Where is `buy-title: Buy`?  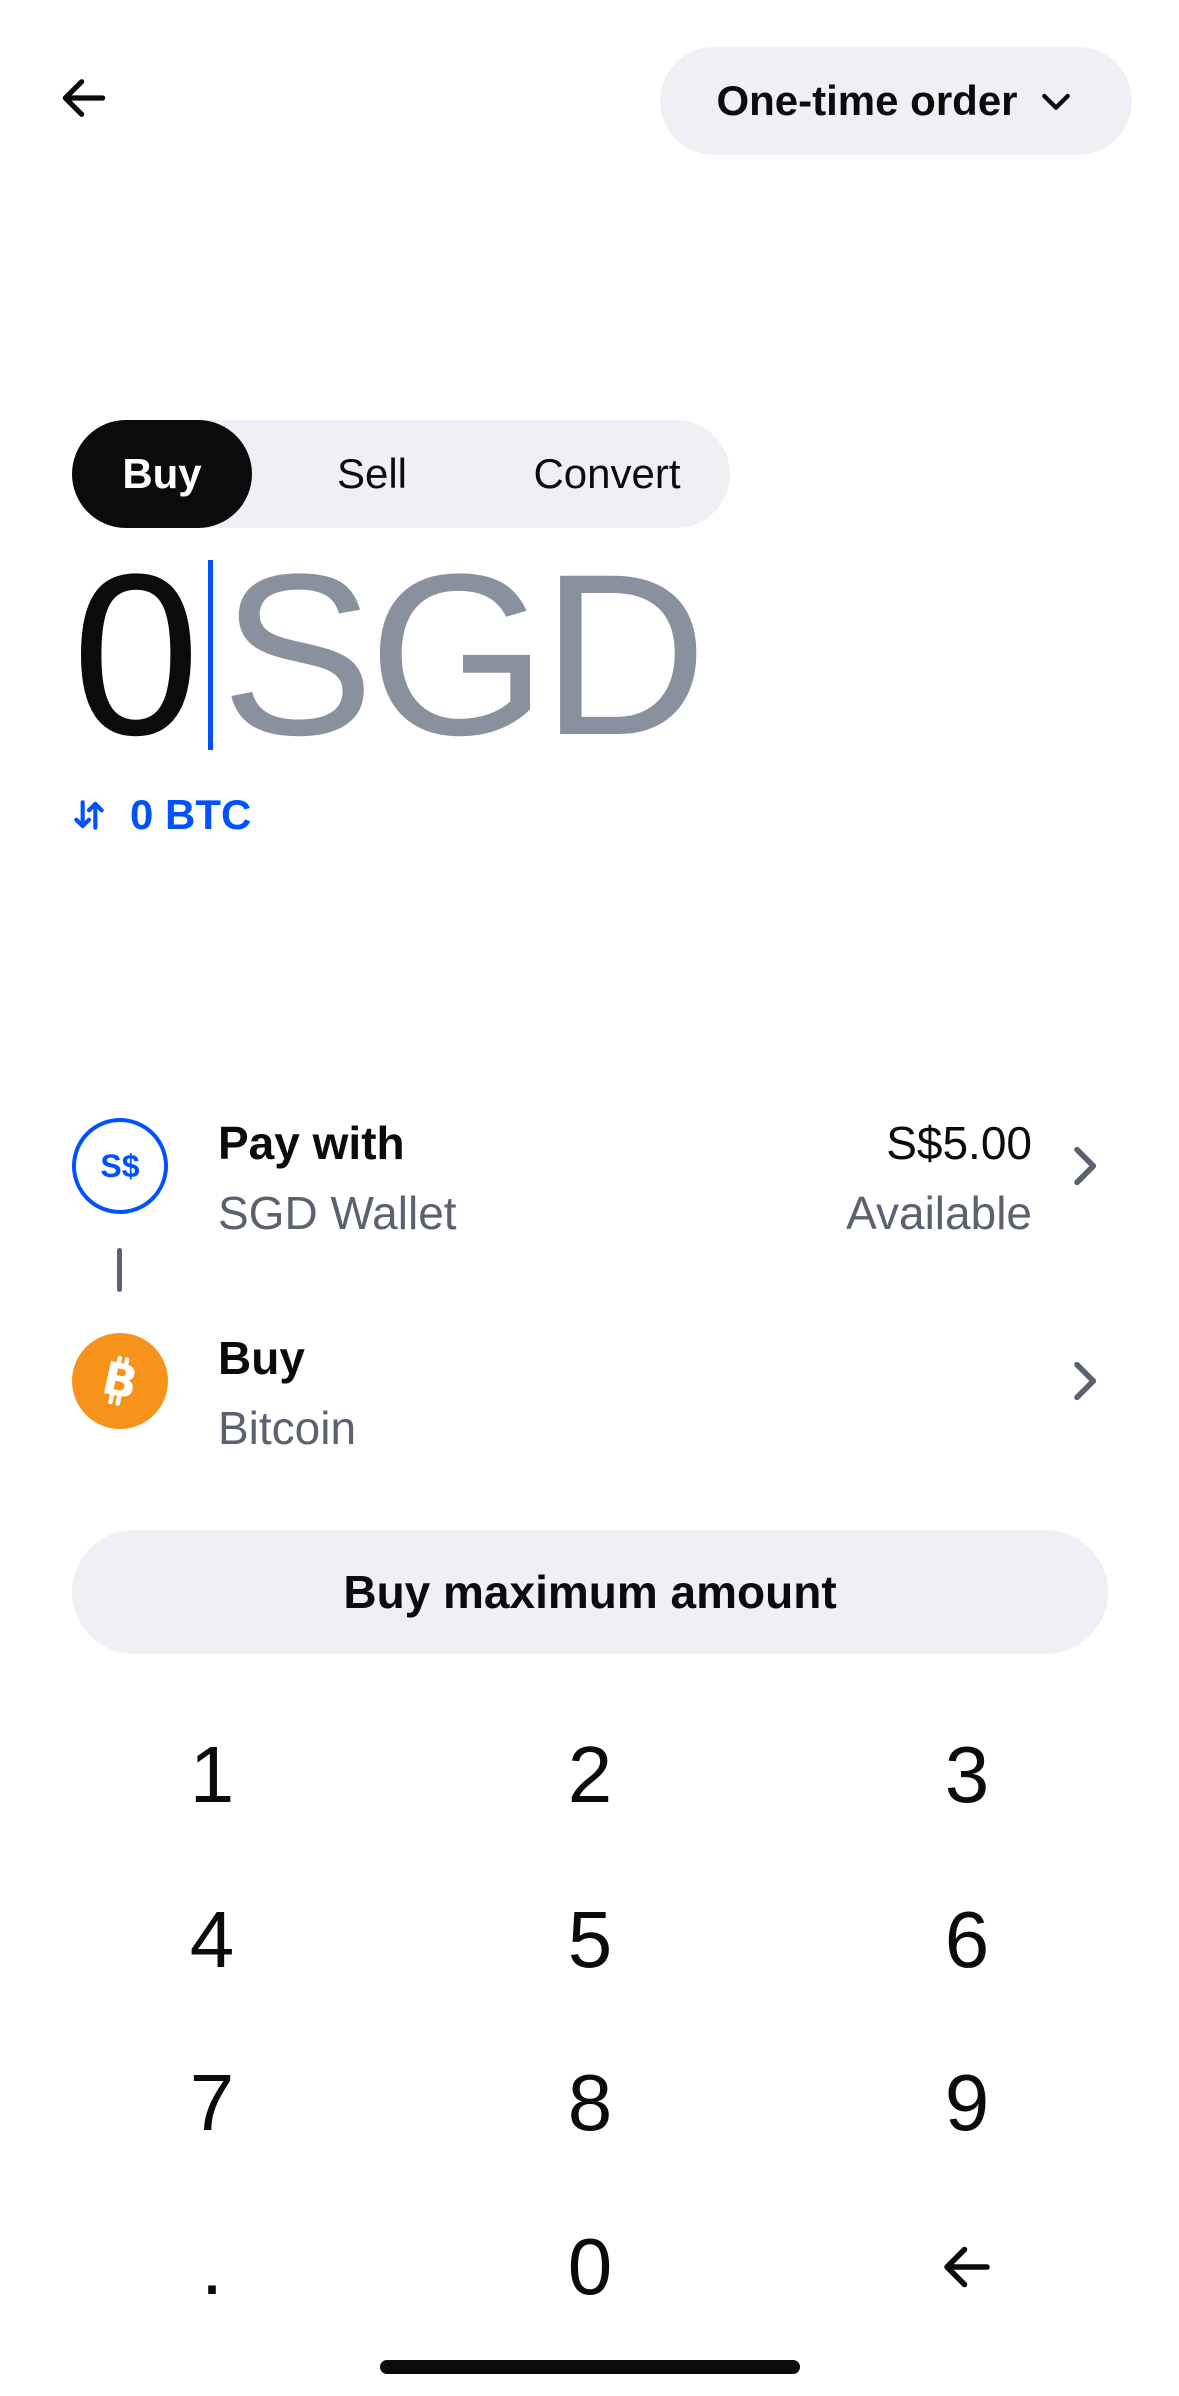
buy-title: Buy is located at coordinates (261, 1358).